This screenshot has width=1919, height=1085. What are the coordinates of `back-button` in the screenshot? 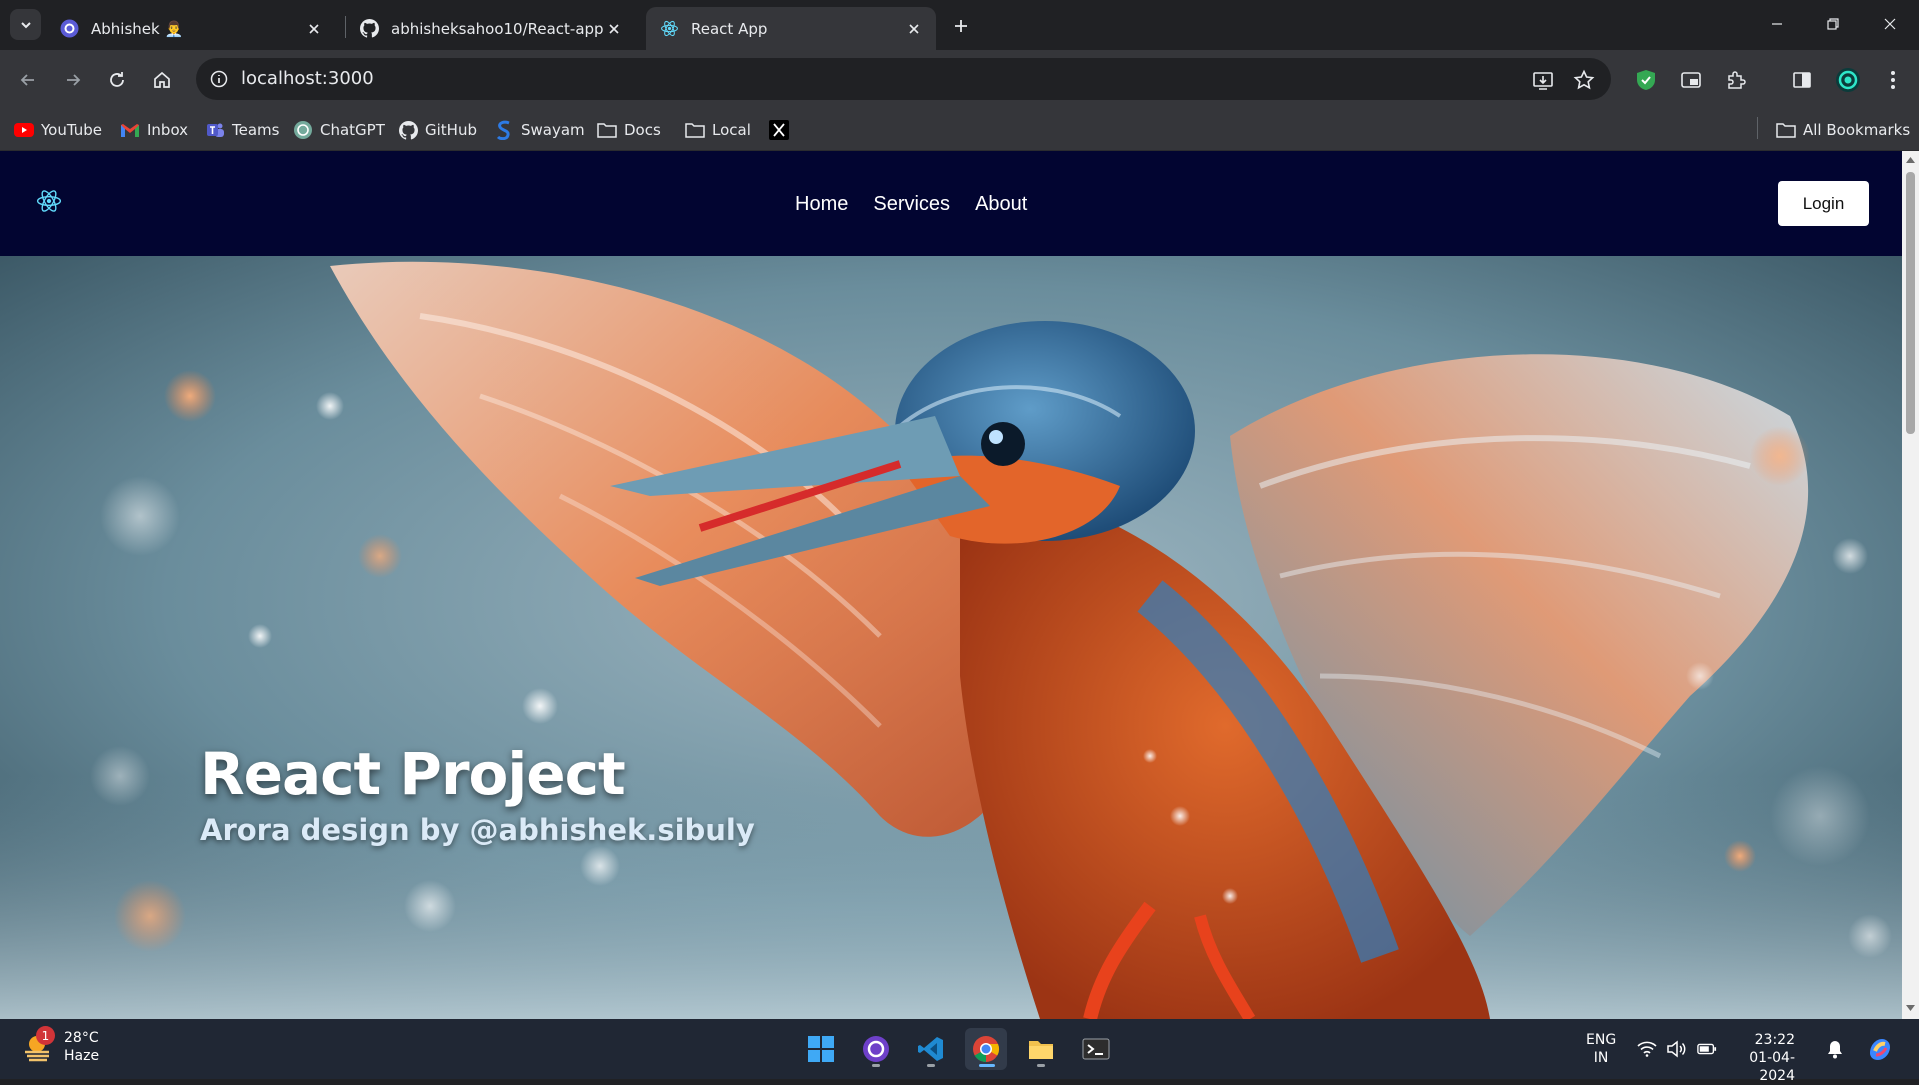 It's located at (28, 80).